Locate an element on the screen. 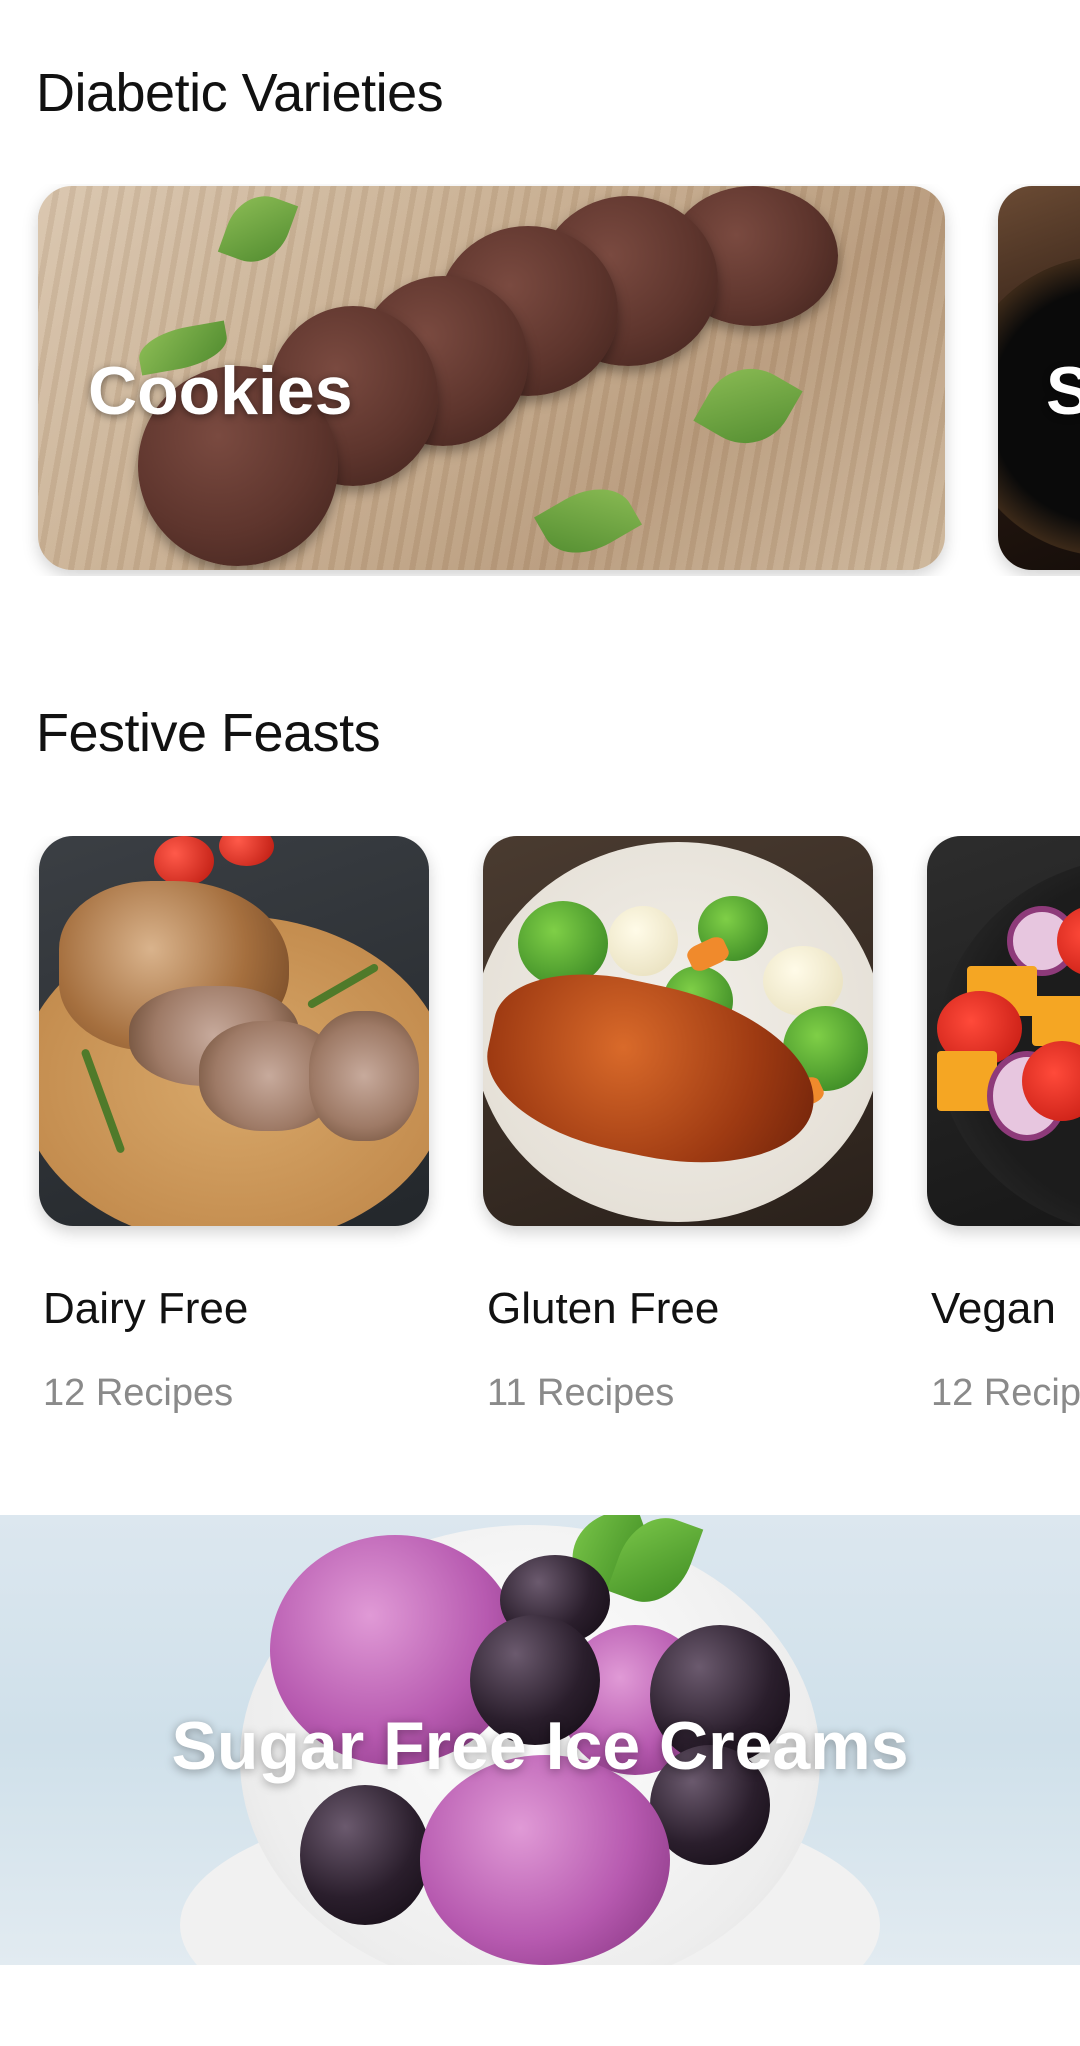 The height and width of the screenshot is (2046, 1080). card-title-cookies: Cookies is located at coordinates (220, 391).